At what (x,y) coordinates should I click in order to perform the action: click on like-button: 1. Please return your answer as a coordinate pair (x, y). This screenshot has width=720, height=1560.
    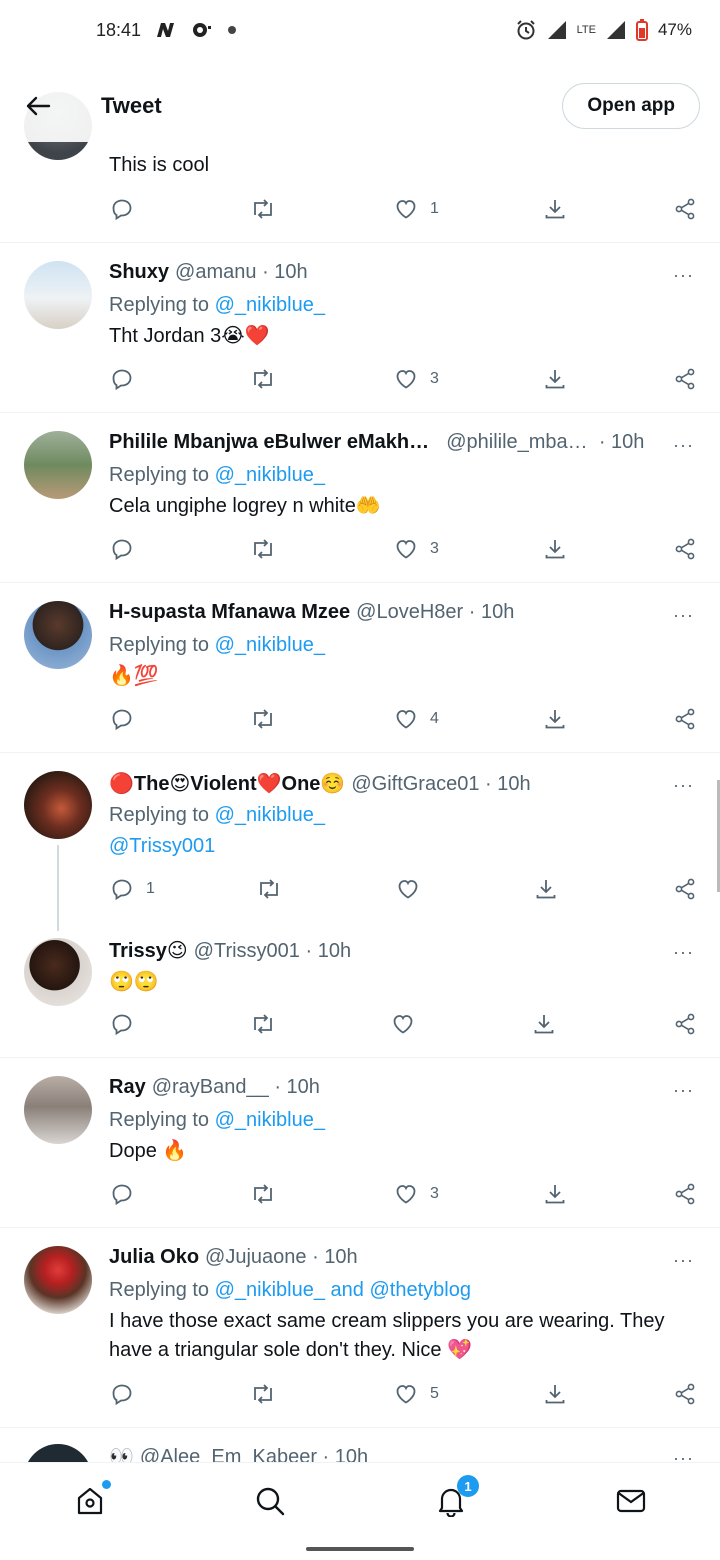
    Looking at the image, I should click on (416, 209).